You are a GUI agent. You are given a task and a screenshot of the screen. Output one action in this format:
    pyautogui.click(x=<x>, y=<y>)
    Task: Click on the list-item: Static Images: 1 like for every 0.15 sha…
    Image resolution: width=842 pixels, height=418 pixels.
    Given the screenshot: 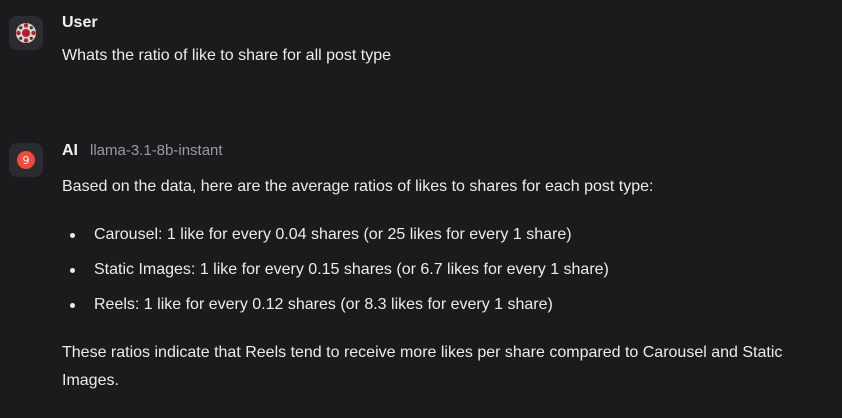 What is the action you would take?
    pyautogui.click(x=442, y=273)
    